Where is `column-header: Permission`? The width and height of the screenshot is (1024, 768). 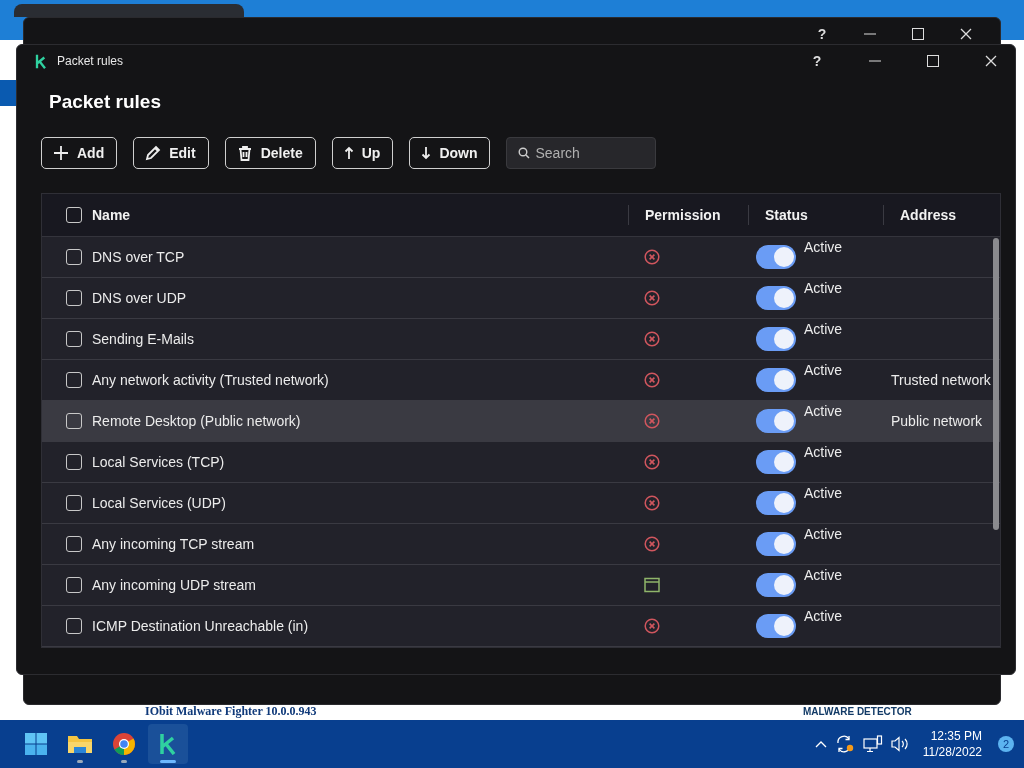 column-header: Permission is located at coordinates (683, 215).